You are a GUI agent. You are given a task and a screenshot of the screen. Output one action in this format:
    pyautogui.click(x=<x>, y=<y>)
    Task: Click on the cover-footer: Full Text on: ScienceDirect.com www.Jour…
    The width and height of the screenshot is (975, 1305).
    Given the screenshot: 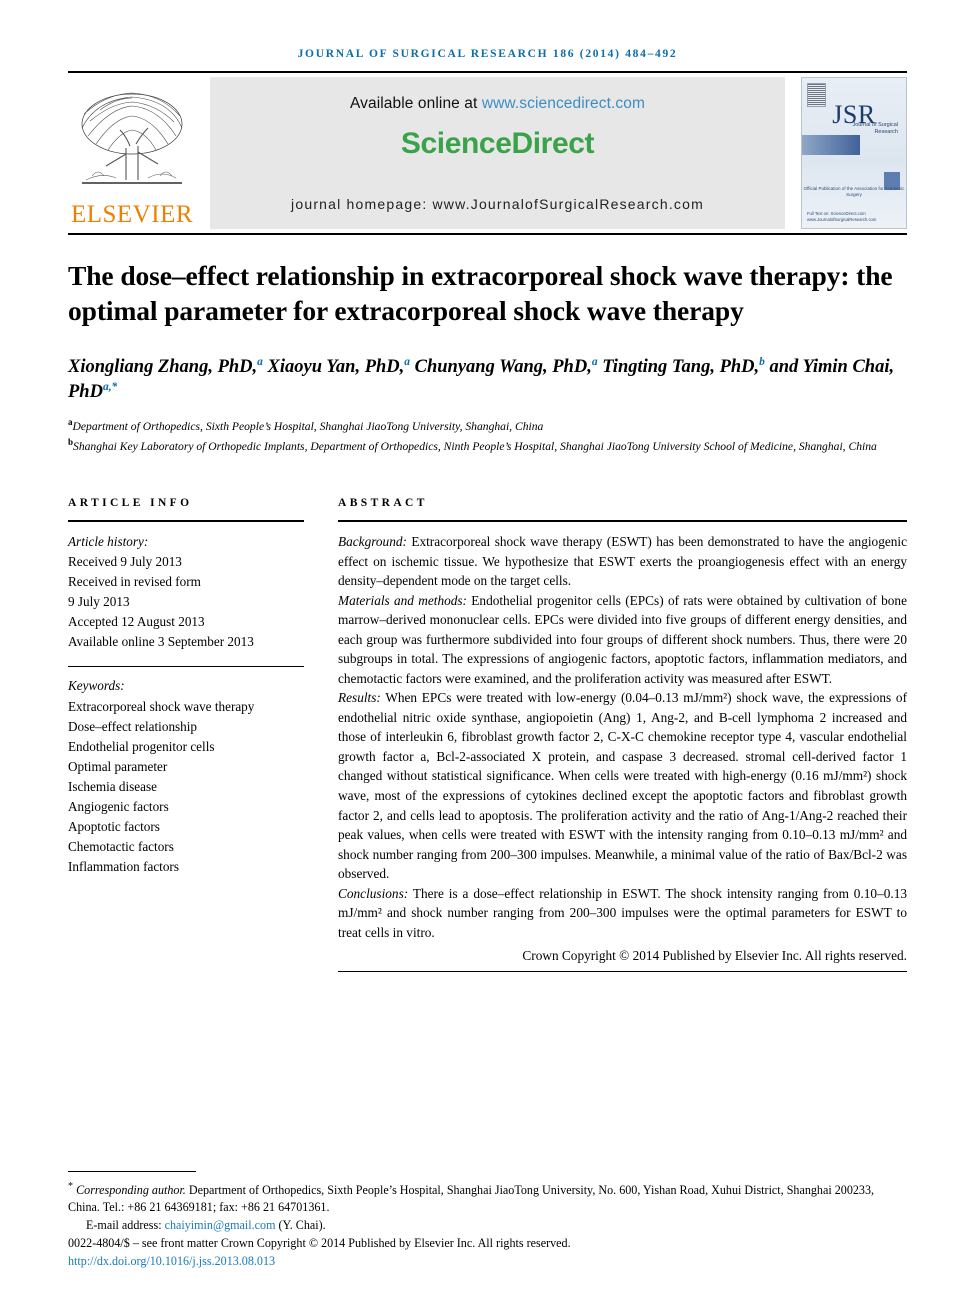 What is the action you would take?
    pyautogui.click(x=842, y=217)
    